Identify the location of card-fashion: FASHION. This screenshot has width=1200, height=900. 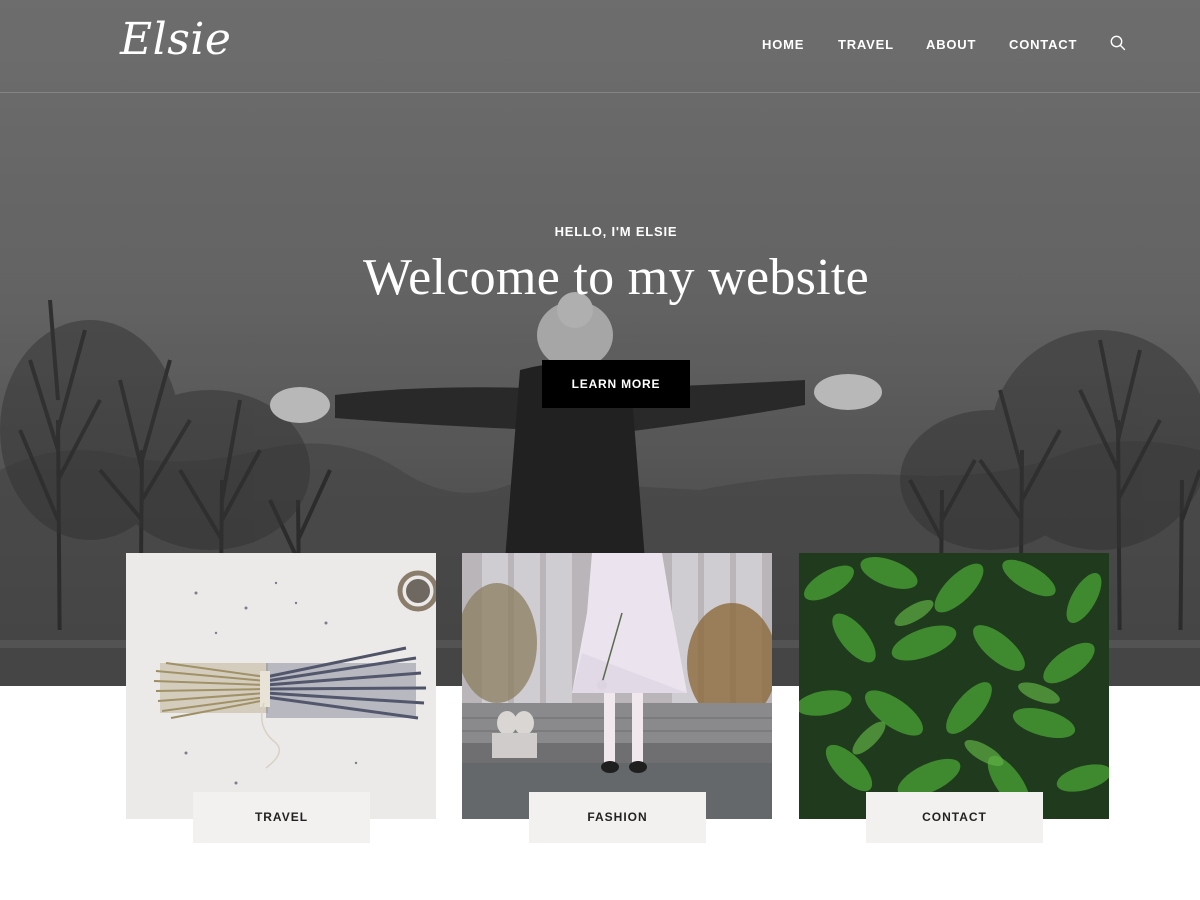
(617, 698).